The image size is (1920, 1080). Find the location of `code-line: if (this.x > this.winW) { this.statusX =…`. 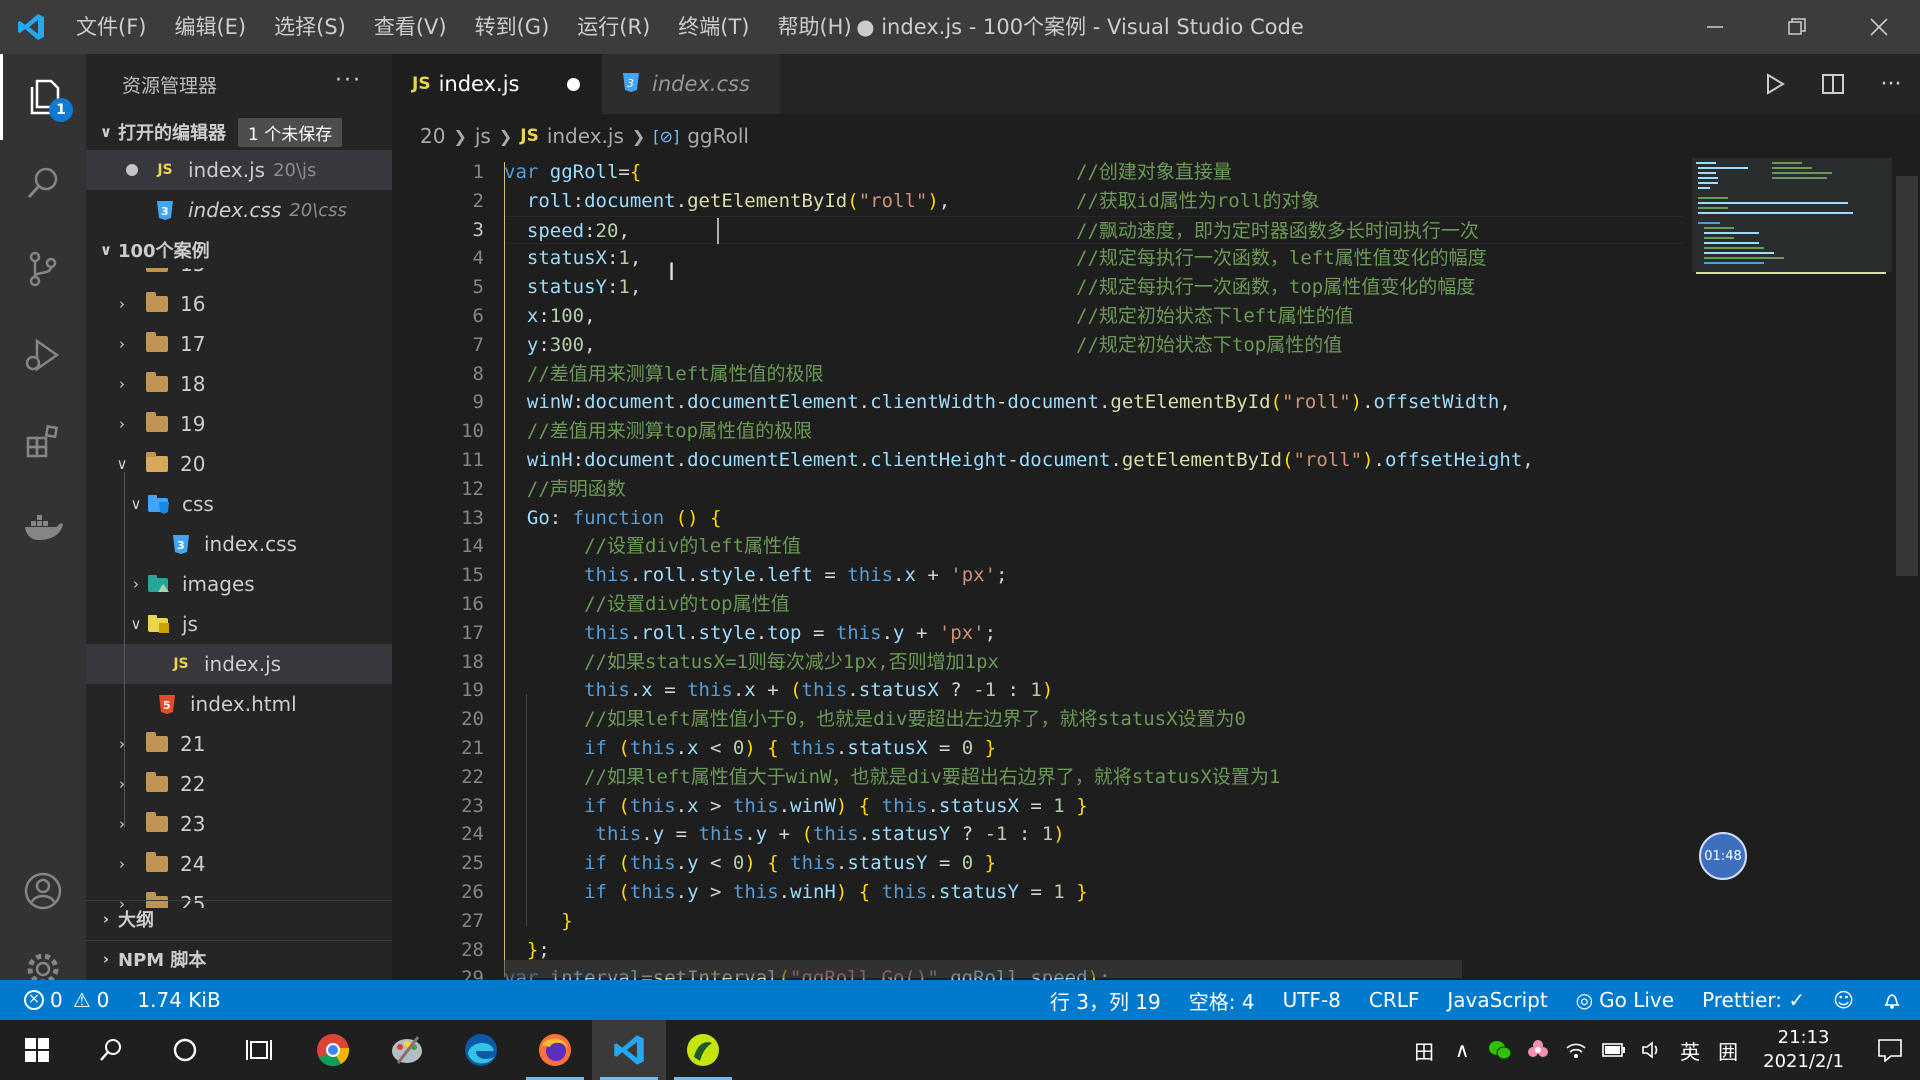

code-line: if (this.x > this.winW) { this.statusX =… is located at coordinates (1094, 806).